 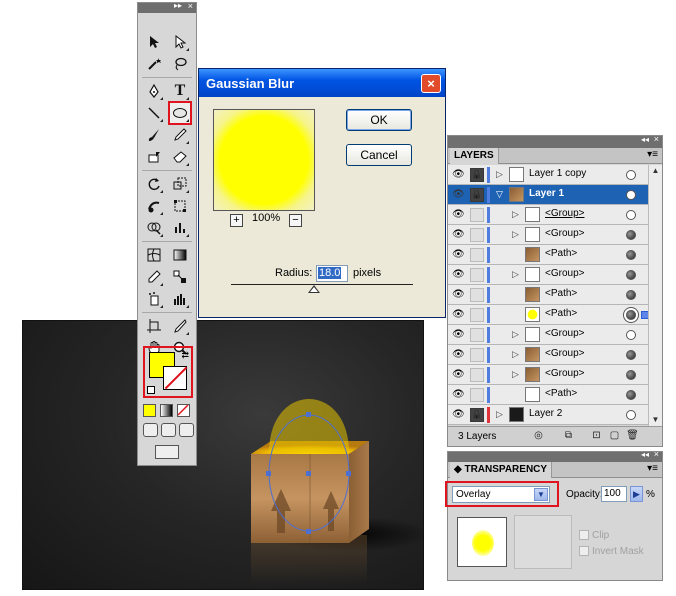 What do you see at coordinates (150, 430) in the screenshot?
I see `draw-normal-button` at bounding box center [150, 430].